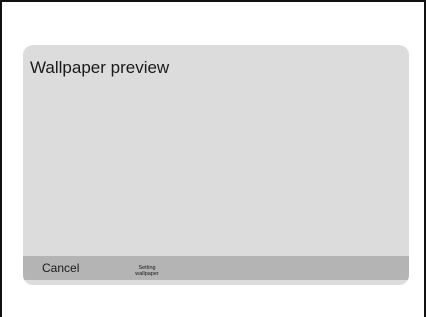 This screenshot has height=317, width=426. What do you see at coordinates (60, 268) in the screenshot?
I see `cancel-button: Cancel` at bounding box center [60, 268].